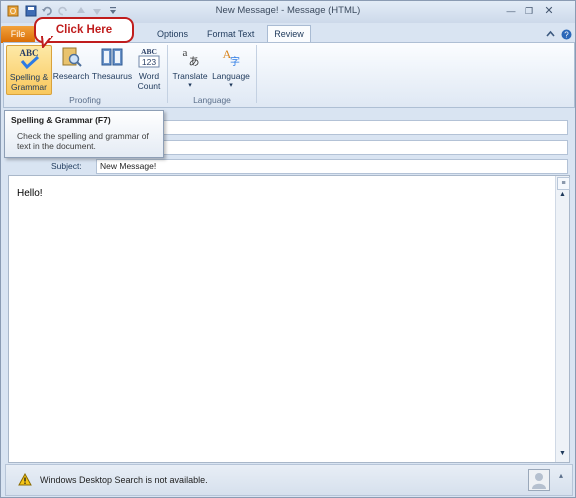 The width and height of the screenshot is (576, 498). What do you see at coordinates (231, 76) in the screenshot?
I see `language-label: Language` at bounding box center [231, 76].